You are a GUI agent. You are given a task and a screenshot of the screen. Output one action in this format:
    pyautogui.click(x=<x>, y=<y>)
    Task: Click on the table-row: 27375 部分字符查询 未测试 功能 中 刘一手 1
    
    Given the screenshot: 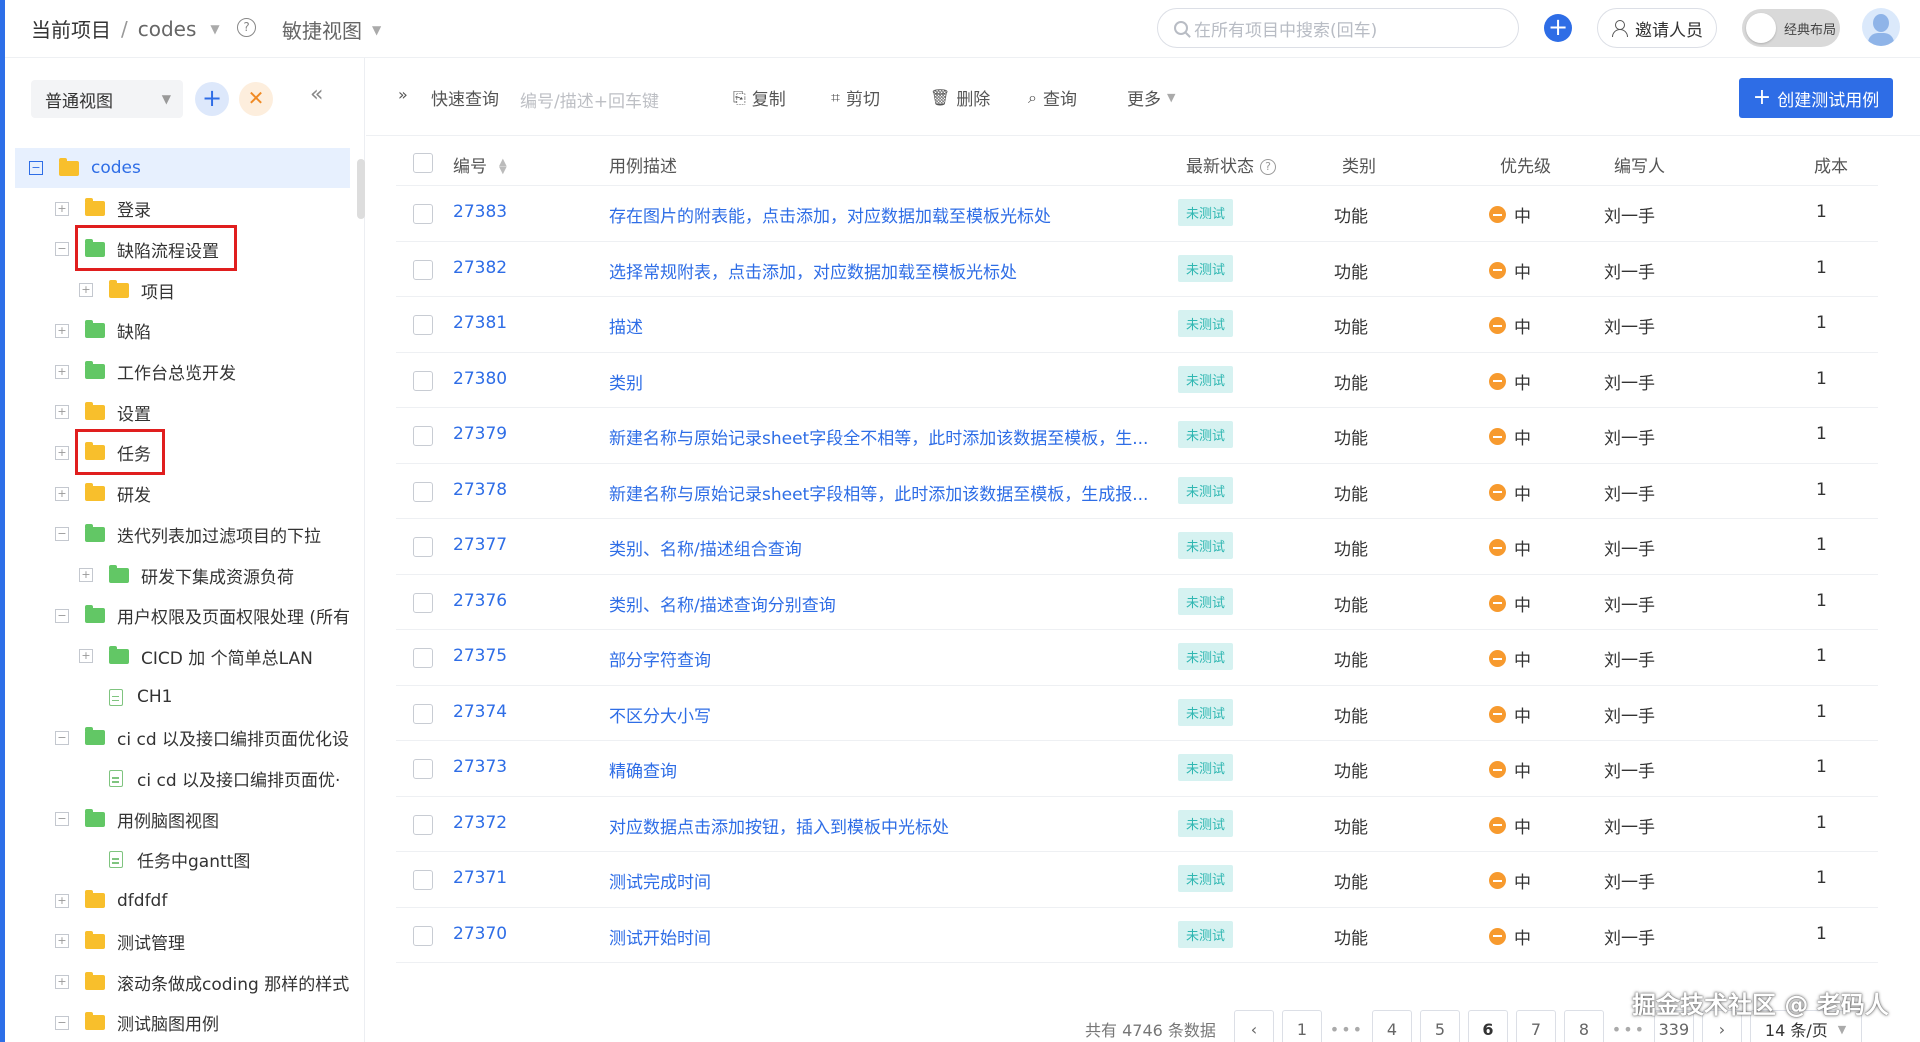 What is the action you would take?
    pyautogui.click(x=1137, y=658)
    